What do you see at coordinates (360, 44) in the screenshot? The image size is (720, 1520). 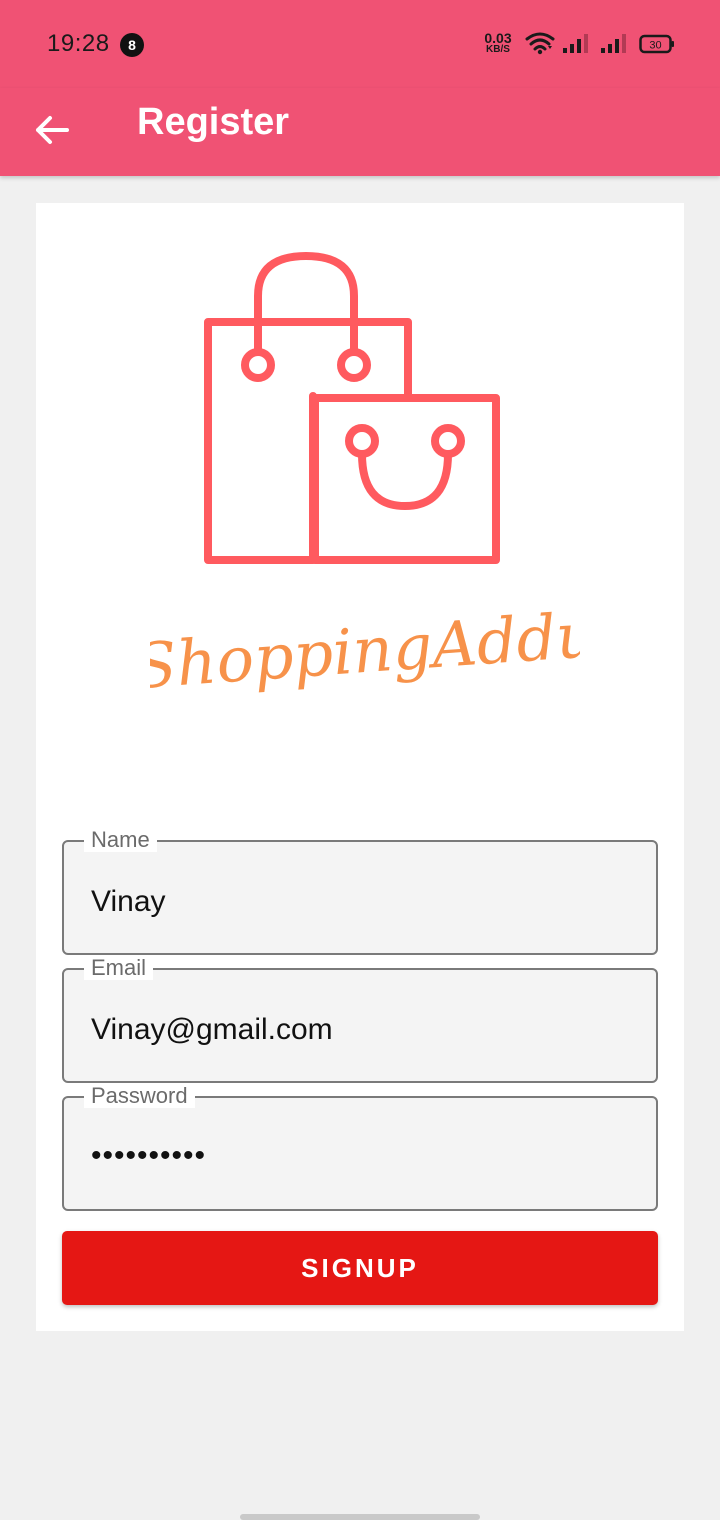 I see `status-bar: 19:28 8 0.03 KB/S 30` at bounding box center [360, 44].